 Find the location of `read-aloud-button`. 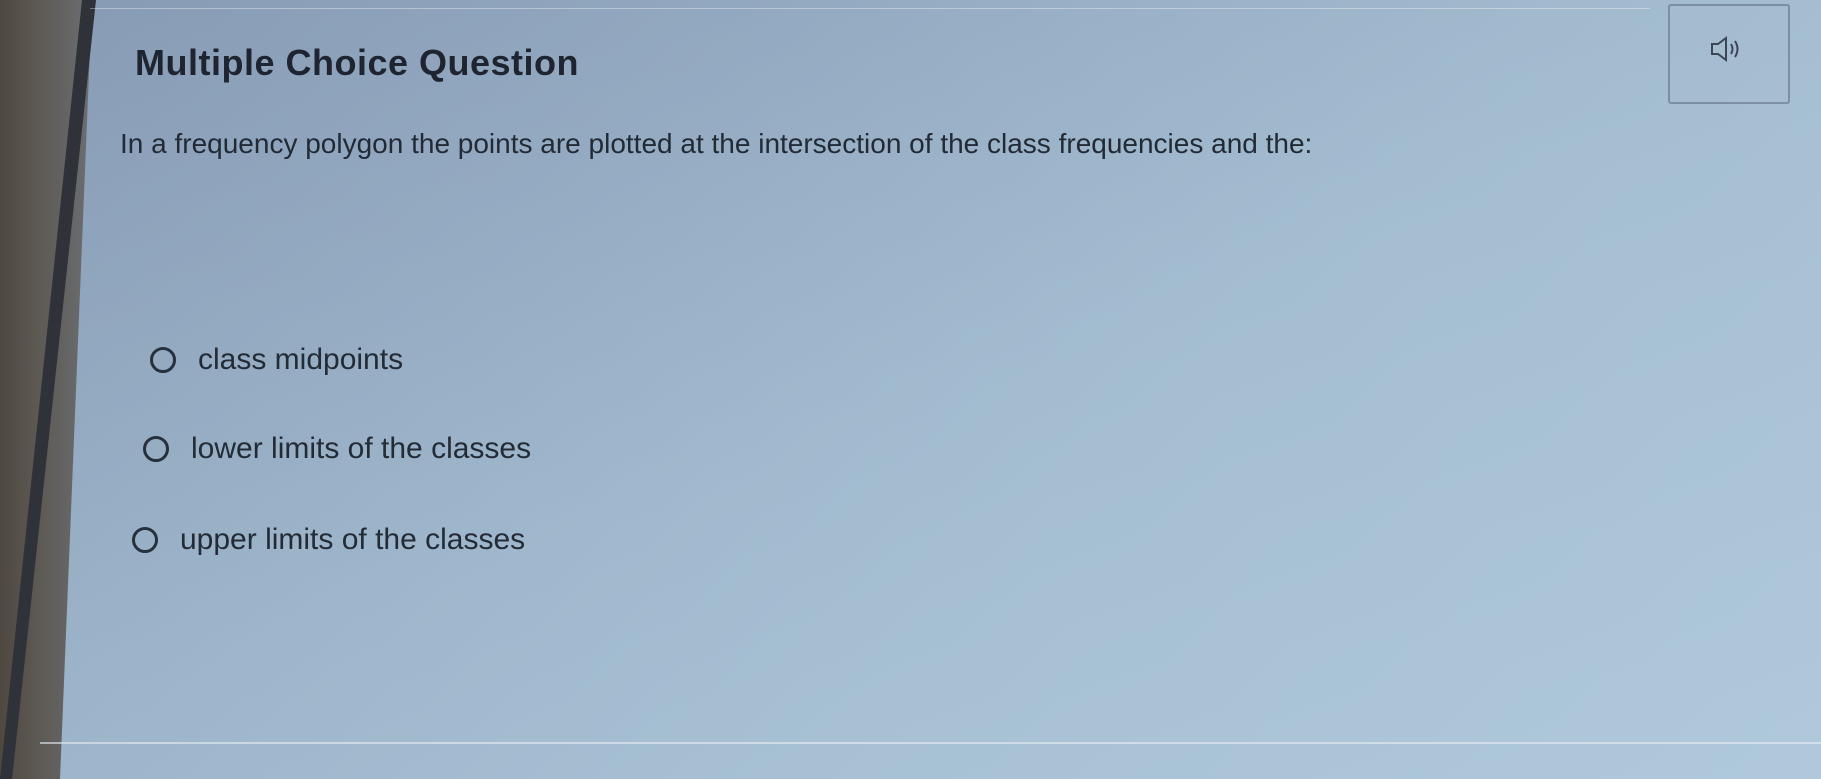

read-aloud-button is located at coordinates (1729, 54).